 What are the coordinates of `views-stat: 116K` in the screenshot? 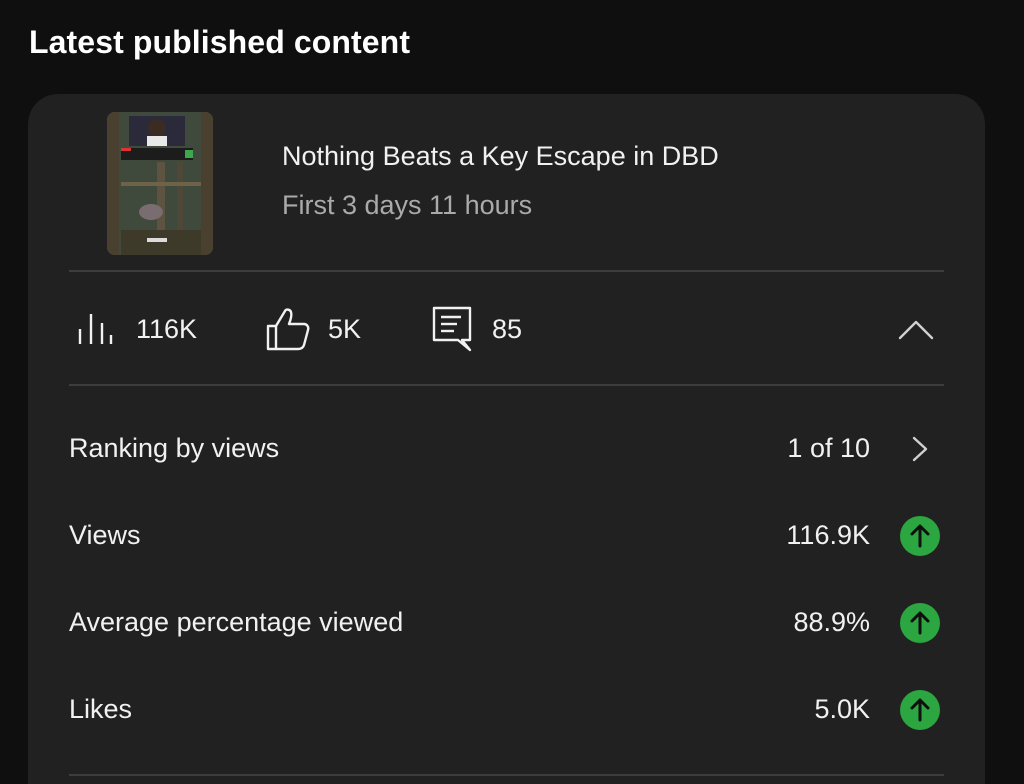 It's located at (136, 329).